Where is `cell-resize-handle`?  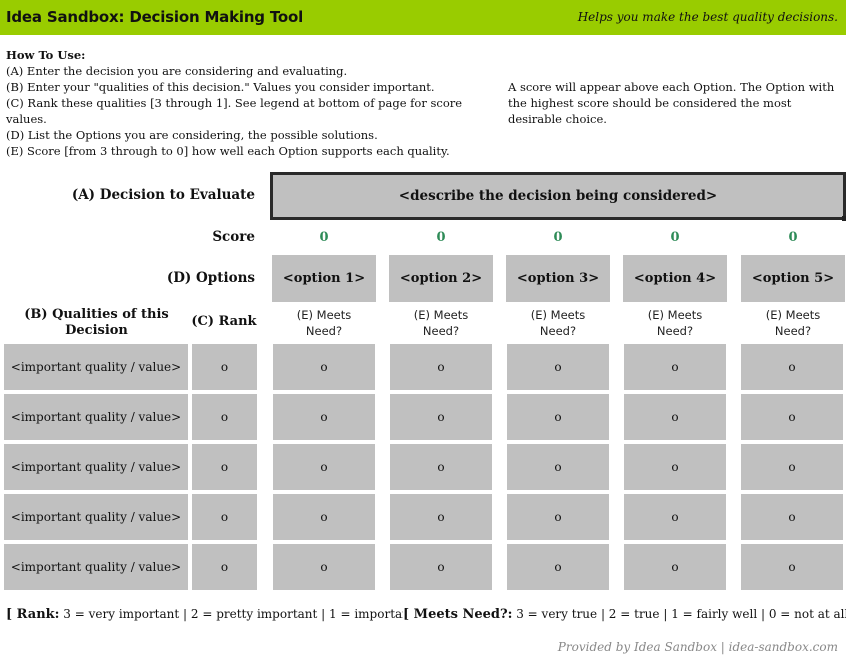
cell-resize-handle is located at coordinates (844, 218).